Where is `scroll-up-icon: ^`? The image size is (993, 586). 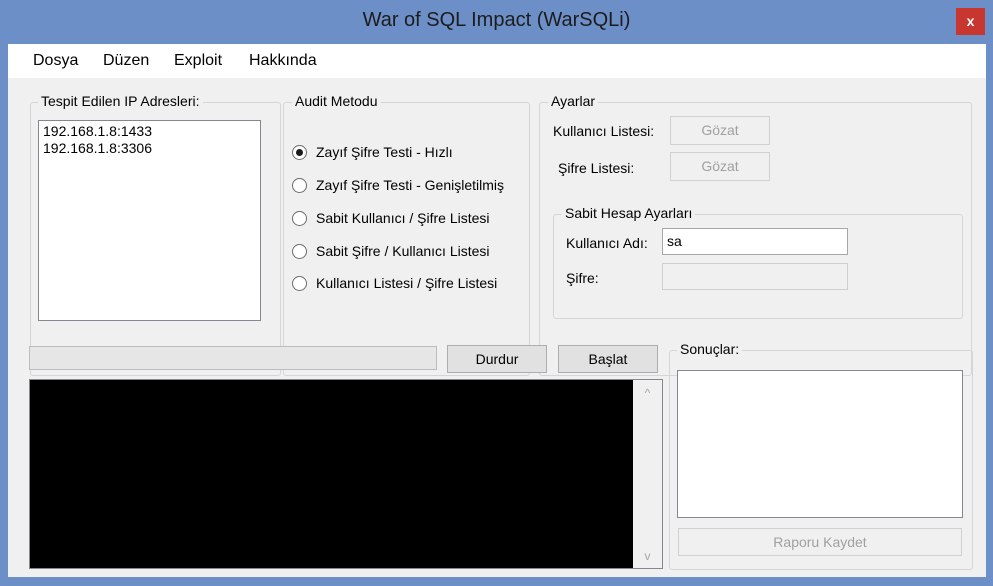 scroll-up-icon: ^ is located at coordinates (647, 393).